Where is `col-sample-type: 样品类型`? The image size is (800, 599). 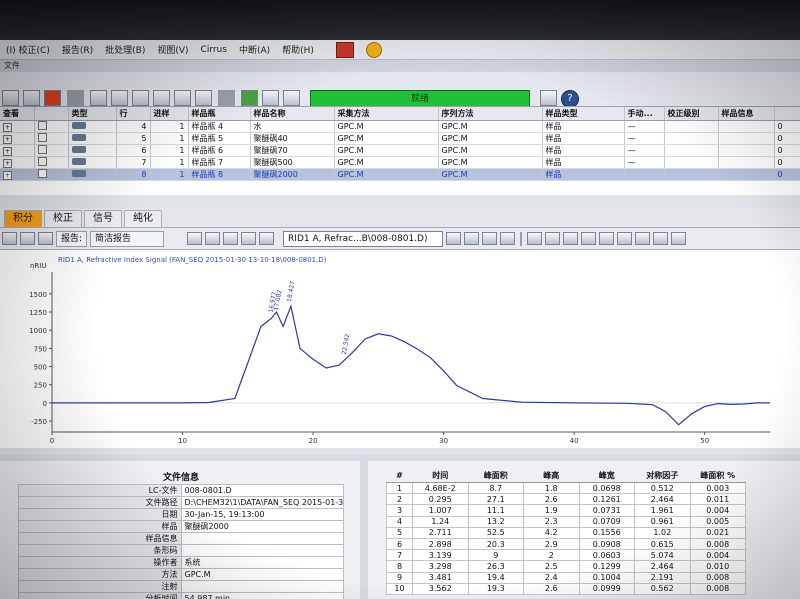
col-sample-type: 样品类型 is located at coordinates (583, 114).